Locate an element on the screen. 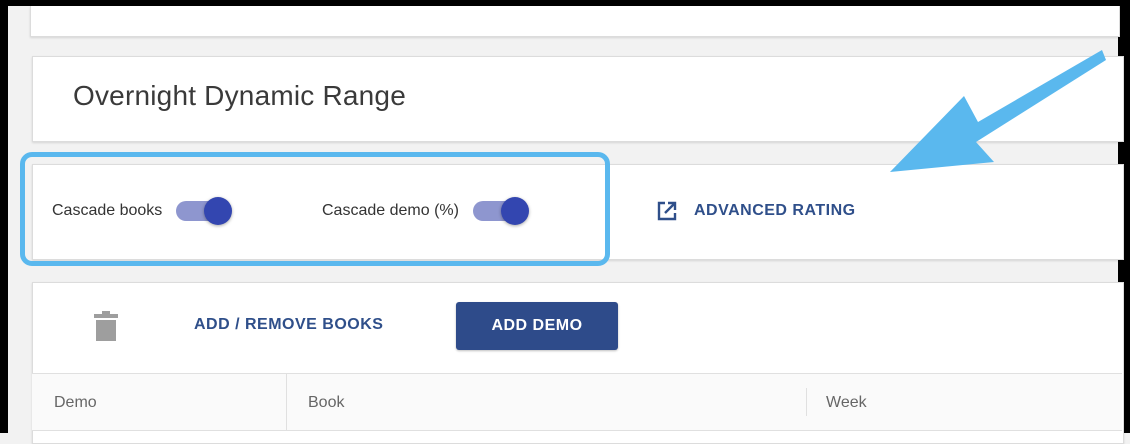 The width and height of the screenshot is (1130, 444). column-header-book: Book is located at coordinates (326, 403).